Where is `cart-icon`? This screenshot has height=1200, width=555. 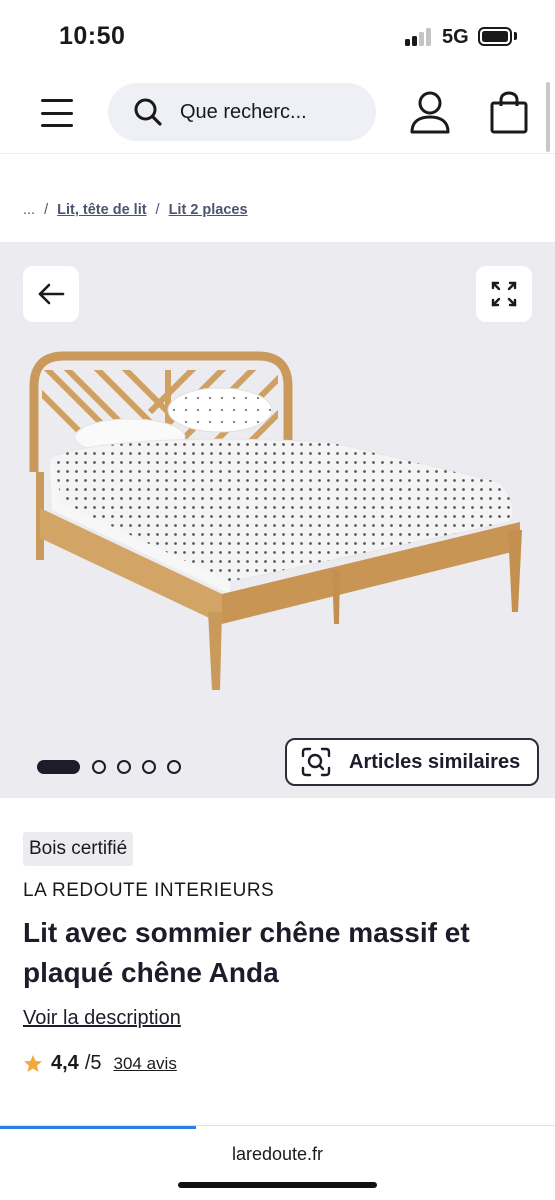
cart-icon is located at coordinates (509, 113).